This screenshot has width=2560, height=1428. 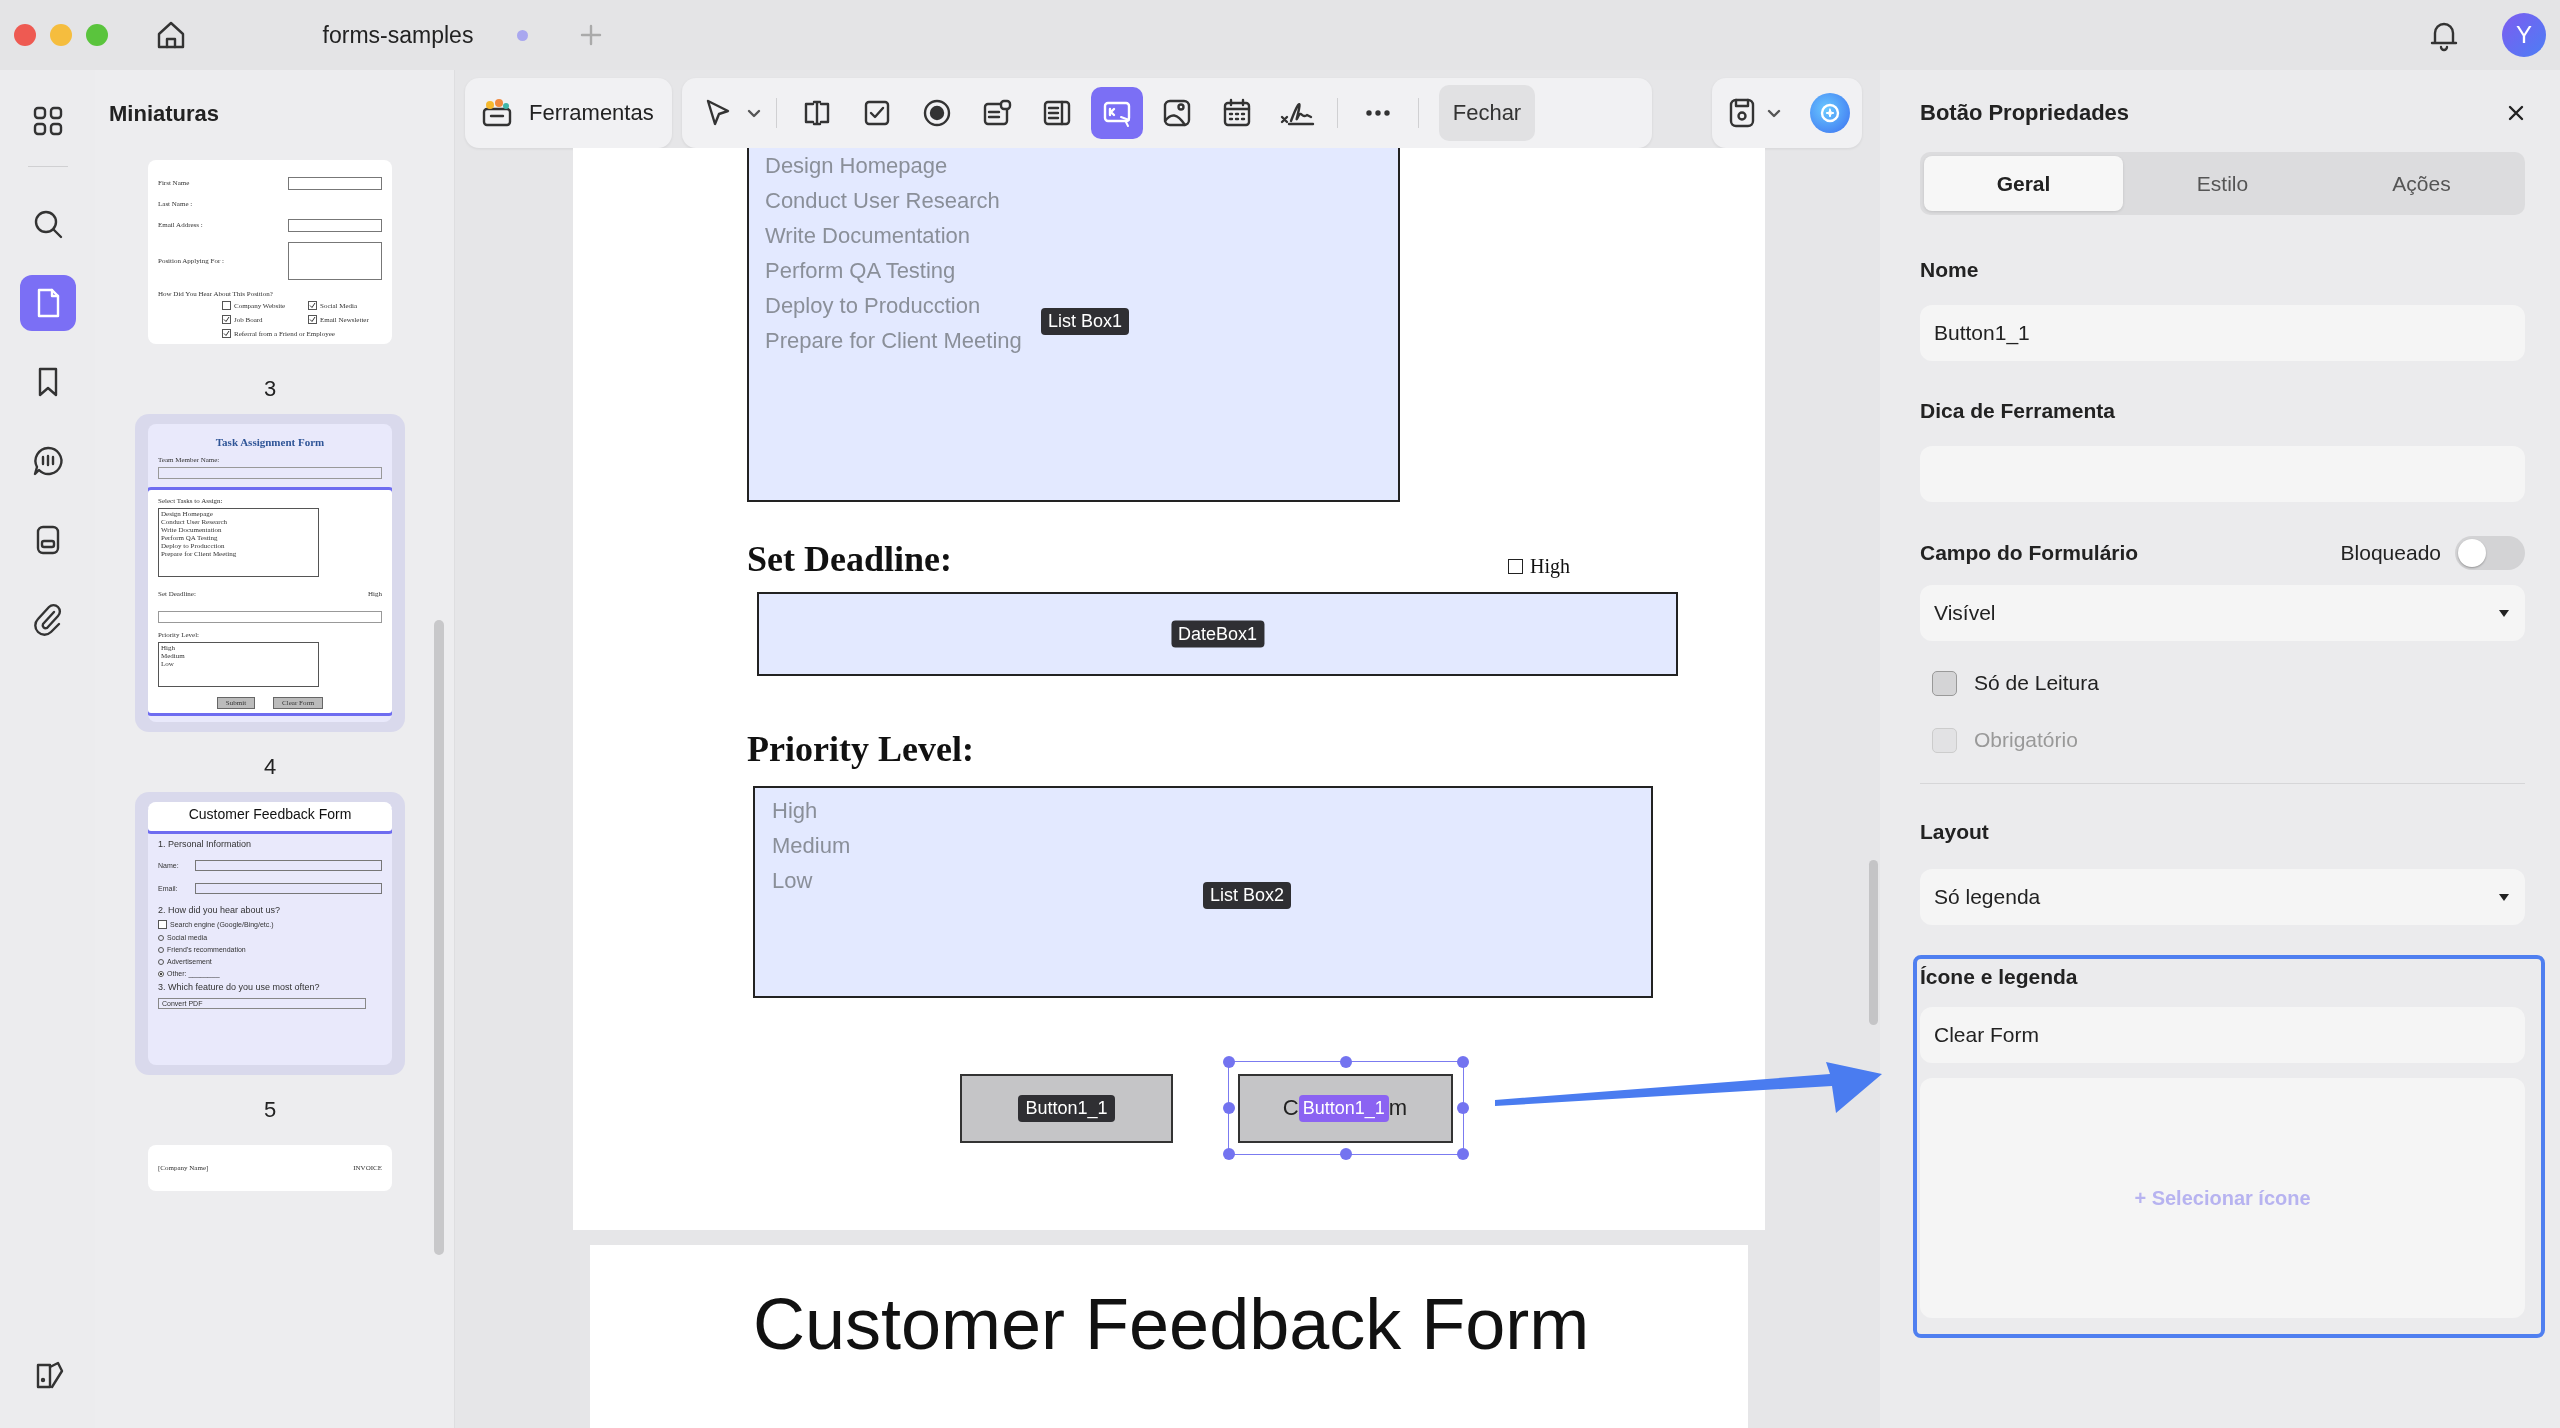 I want to click on avatar: Y, so click(x=2524, y=35).